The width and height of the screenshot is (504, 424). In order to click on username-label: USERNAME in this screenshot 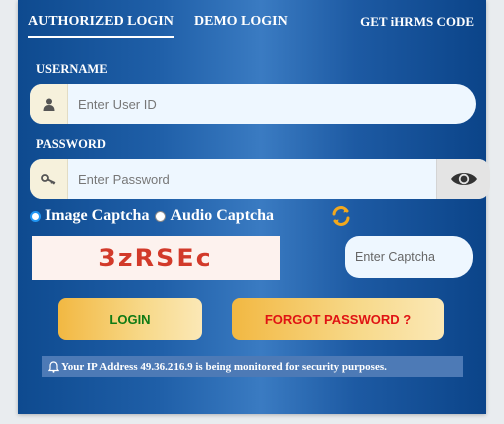, I will do `click(72, 69)`.